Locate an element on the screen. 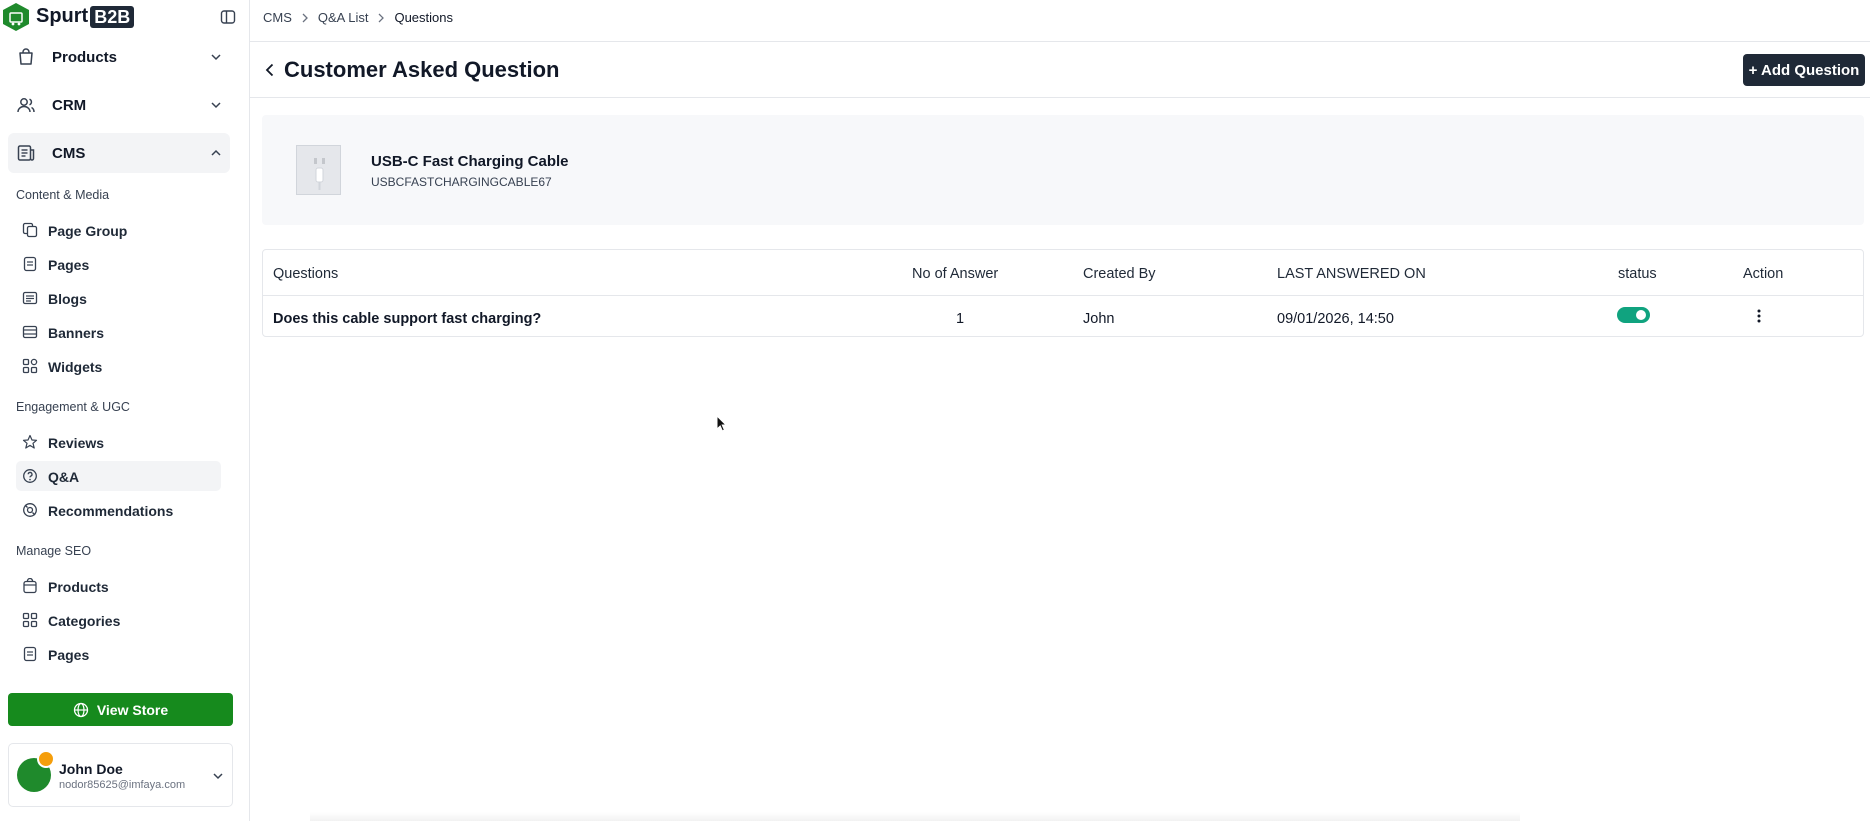 This screenshot has height=821, width=1870. breadcrumb-cms: CMS is located at coordinates (277, 17).